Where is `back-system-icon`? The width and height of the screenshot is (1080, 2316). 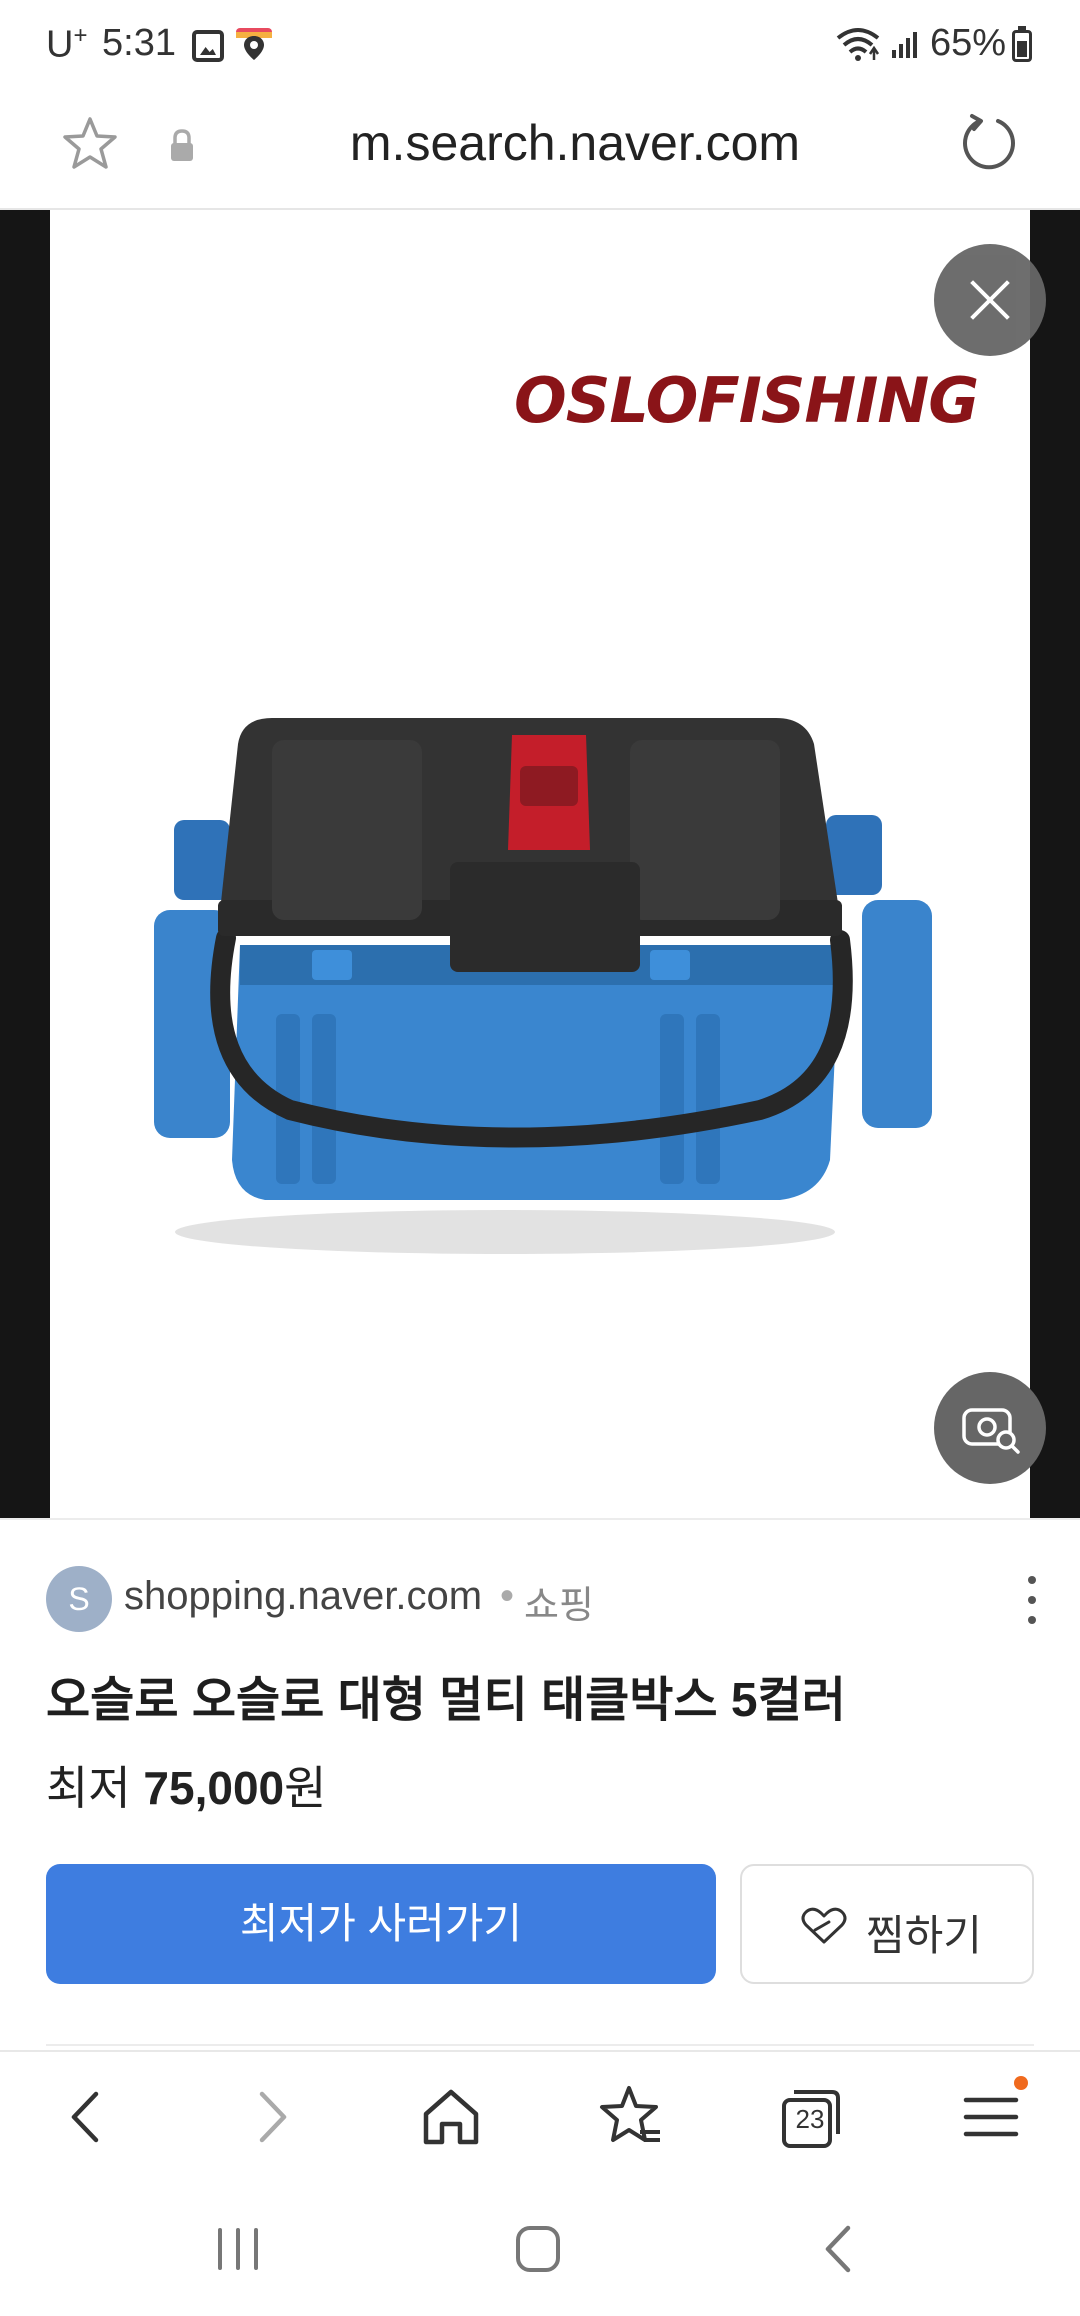
back-system-icon is located at coordinates (840, 2249).